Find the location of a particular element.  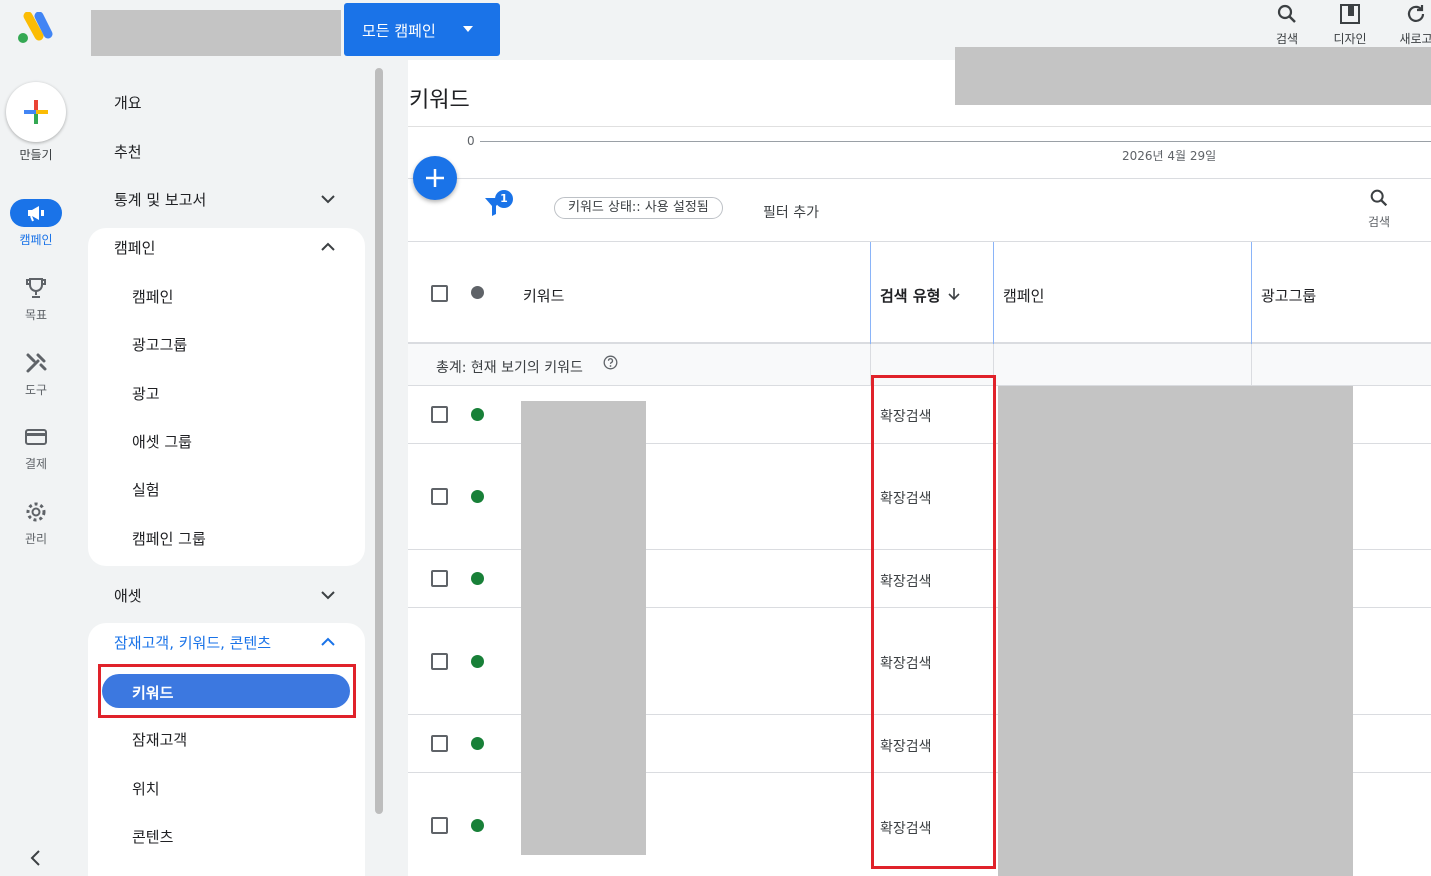

nav-item-experiments: 실험 is located at coordinates (146, 489).